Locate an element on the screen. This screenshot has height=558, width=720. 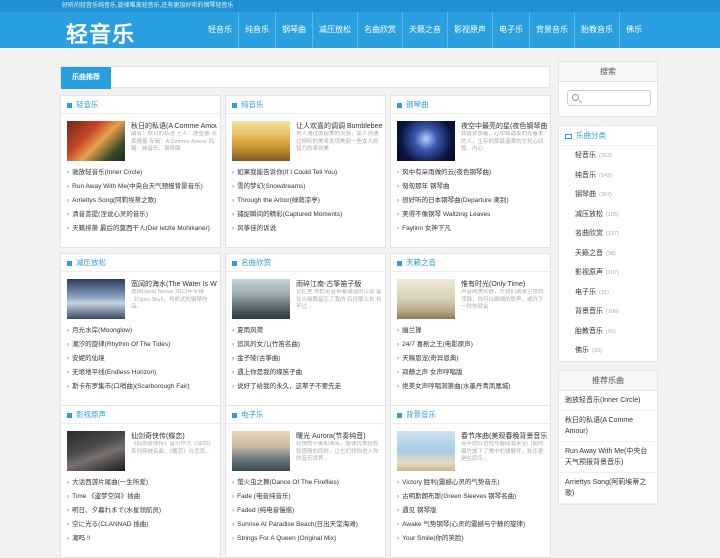
nav-item: 背景音乐 is located at coordinates (551, 30).